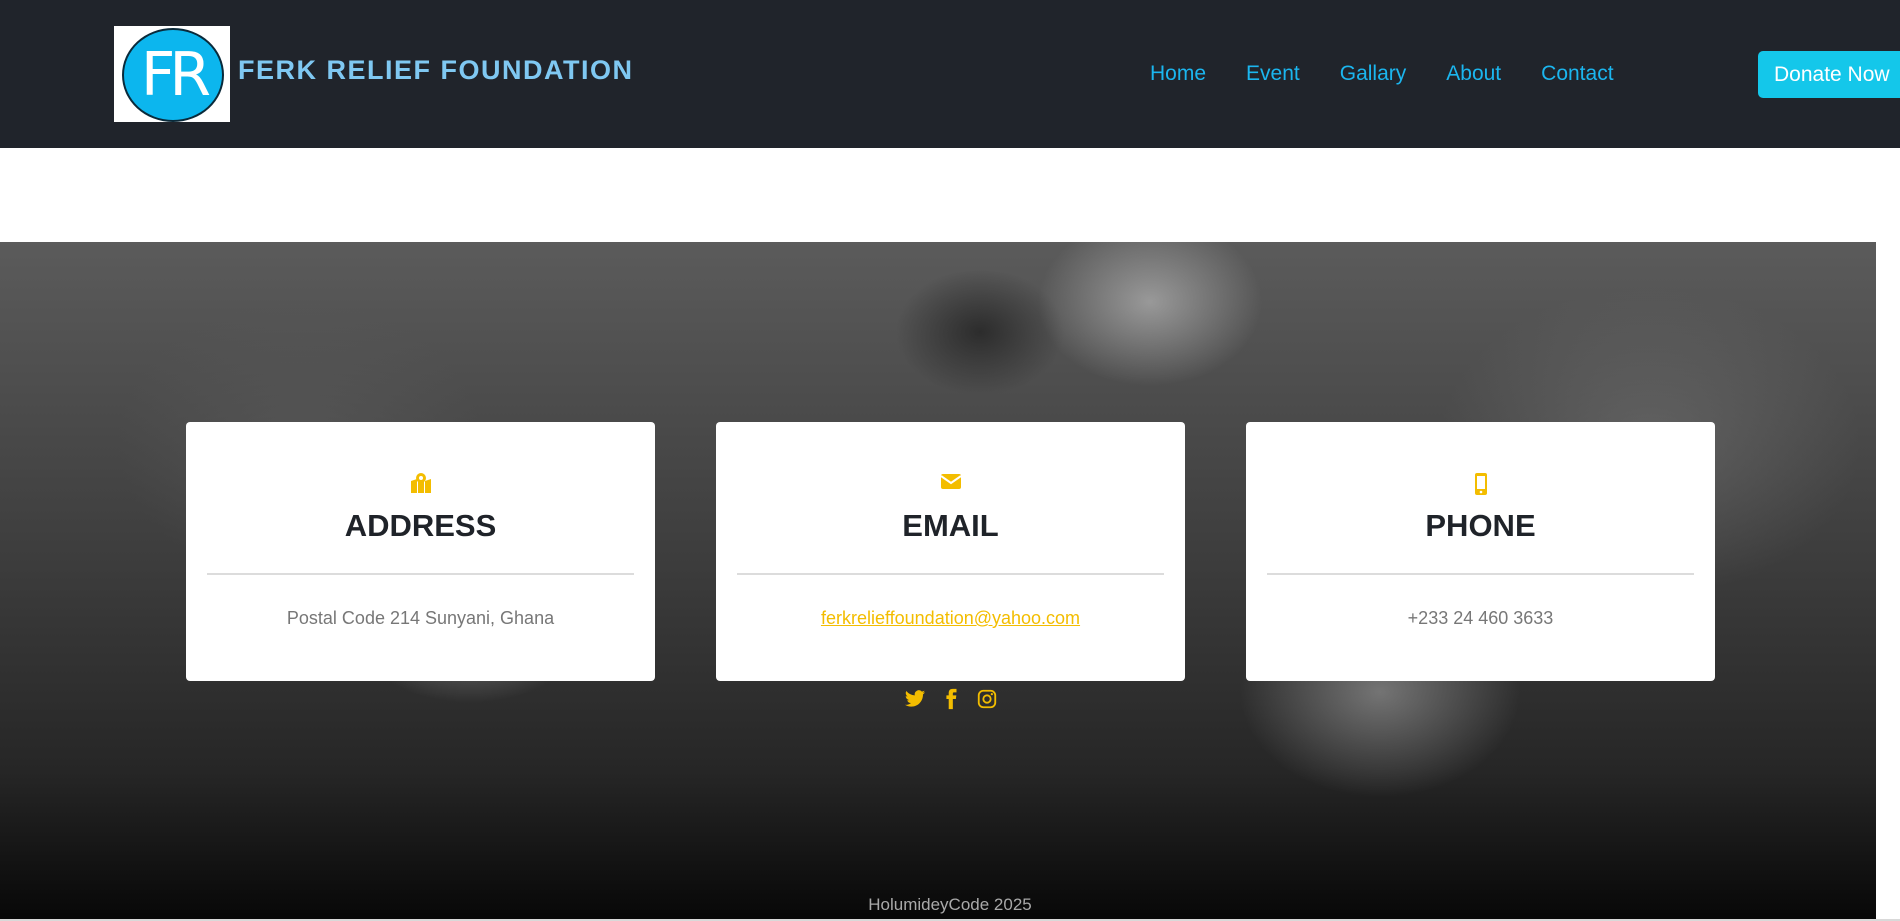 The image size is (1900, 921). I want to click on address-card: ADDRESS Postal Code 214 Sunyani, Ghana, so click(420, 551).